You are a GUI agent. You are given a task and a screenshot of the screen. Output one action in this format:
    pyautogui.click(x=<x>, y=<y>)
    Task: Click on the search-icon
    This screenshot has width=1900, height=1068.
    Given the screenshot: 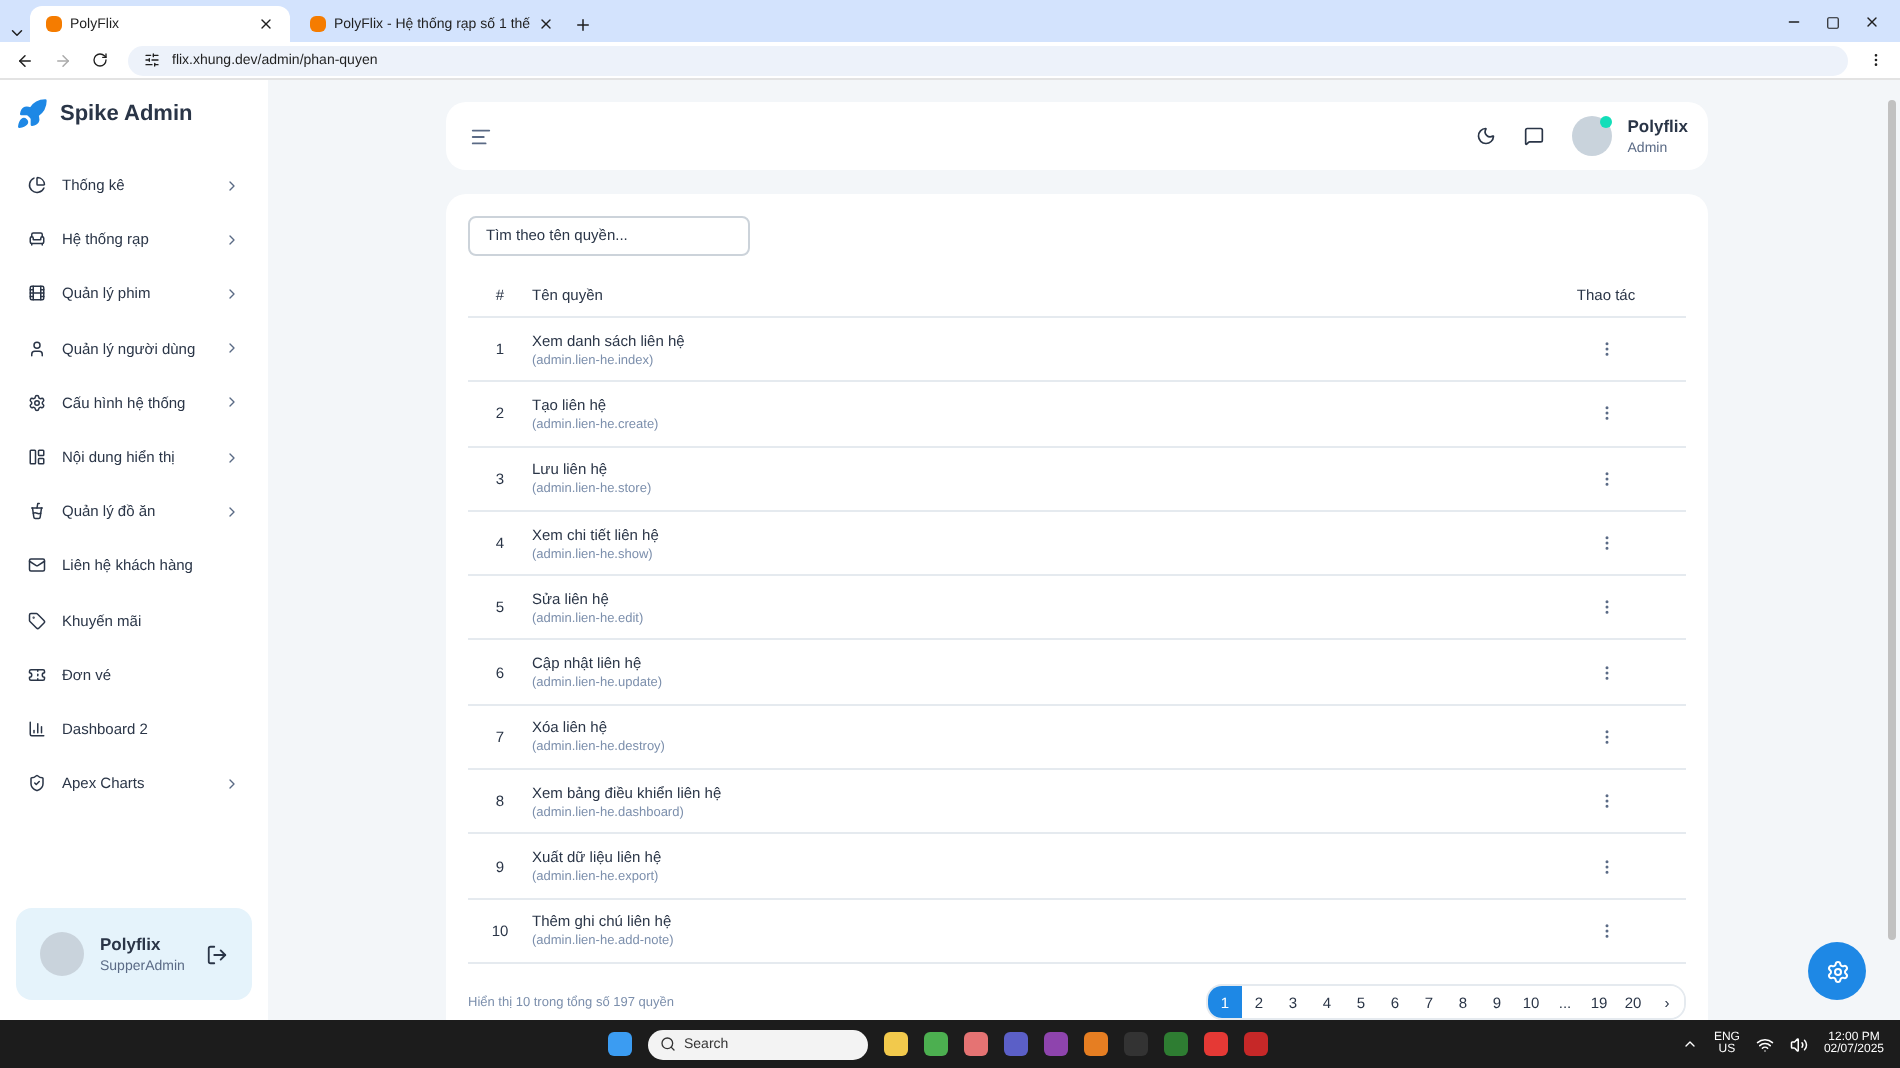 What is the action you would take?
    pyautogui.click(x=668, y=1044)
    